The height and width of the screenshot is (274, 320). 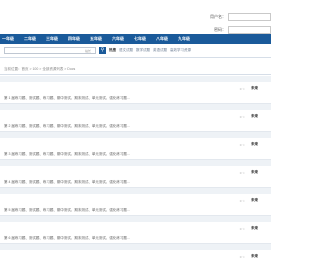 What do you see at coordinates (87, 50) in the screenshot?
I see `search-suffix: 站长` at bounding box center [87, 50].